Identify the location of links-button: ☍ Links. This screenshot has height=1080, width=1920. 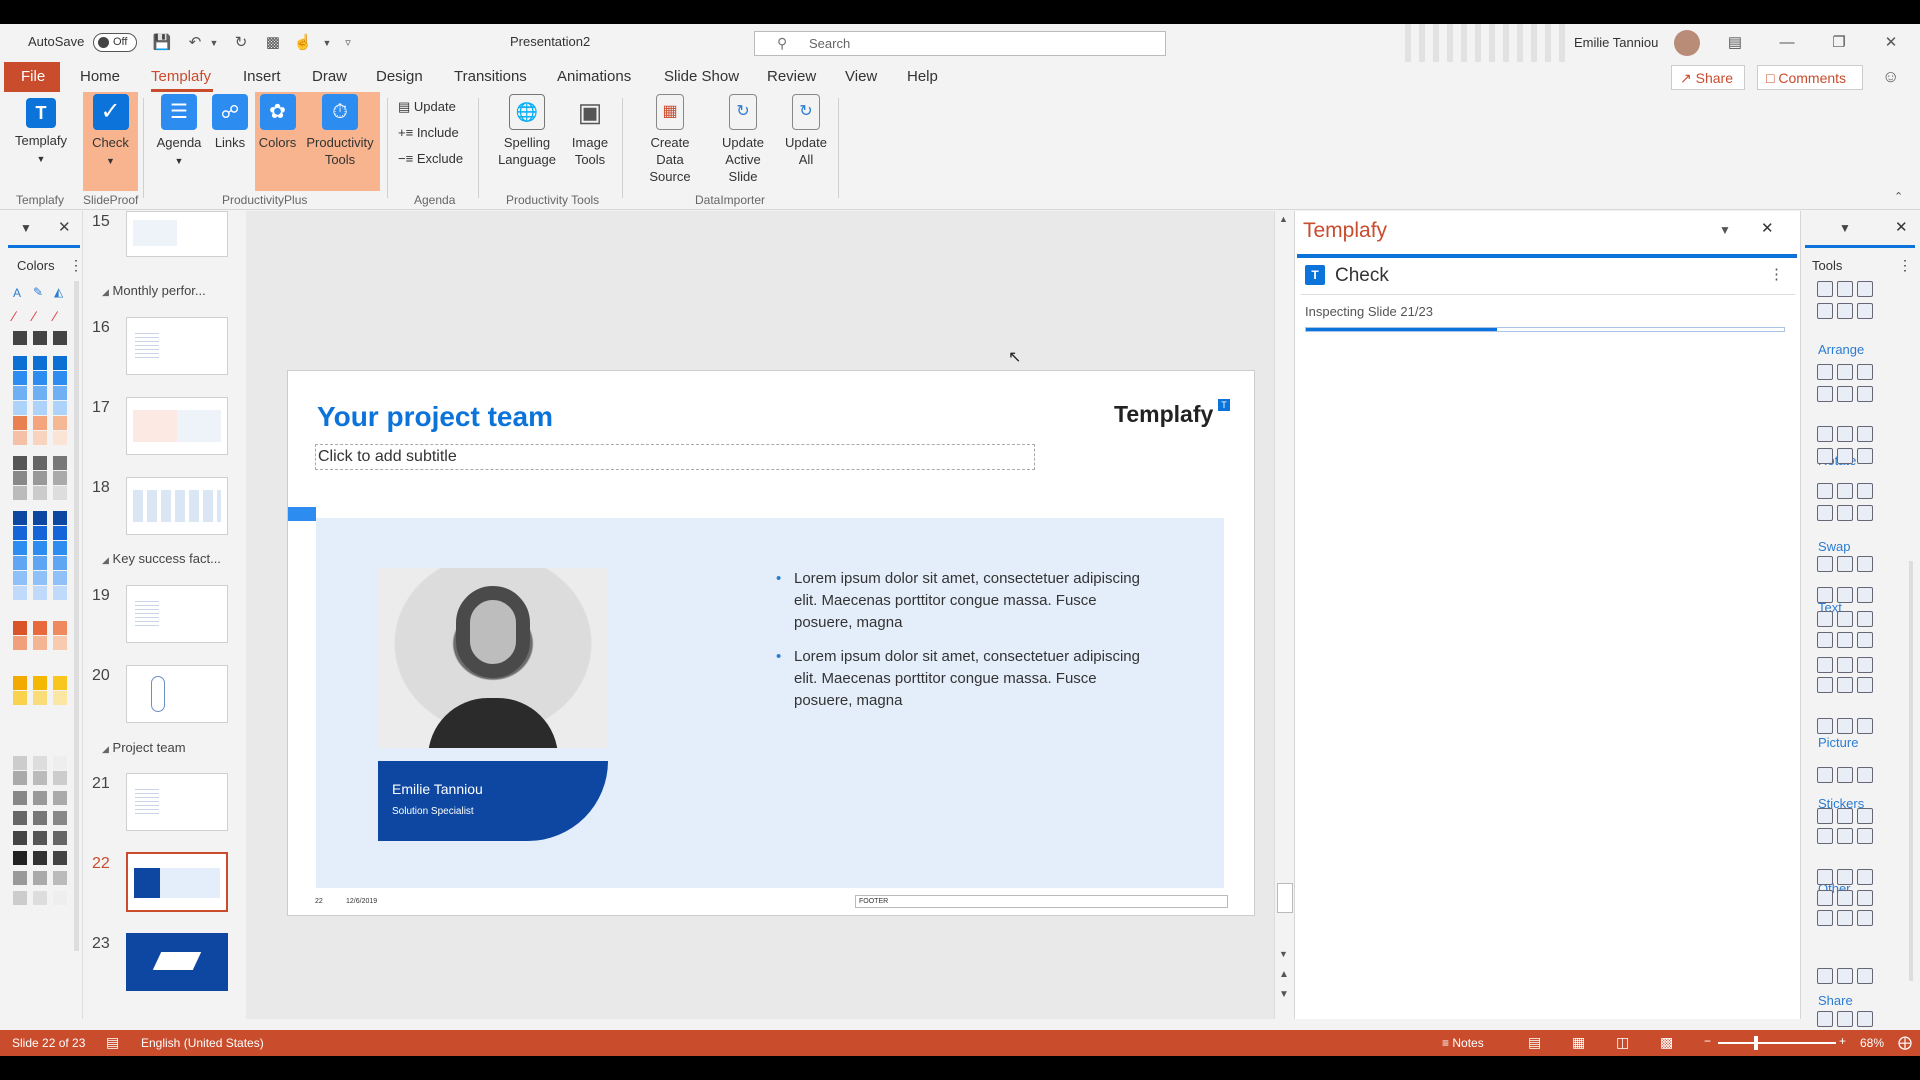
(230, 122).